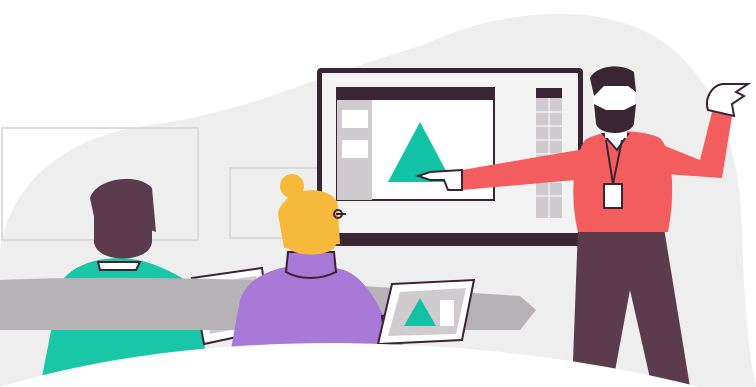  What do you see at coordinates (729, 100) in the screenshot?
I see `presenter-hand-raised` at bounding box center [729, 100].